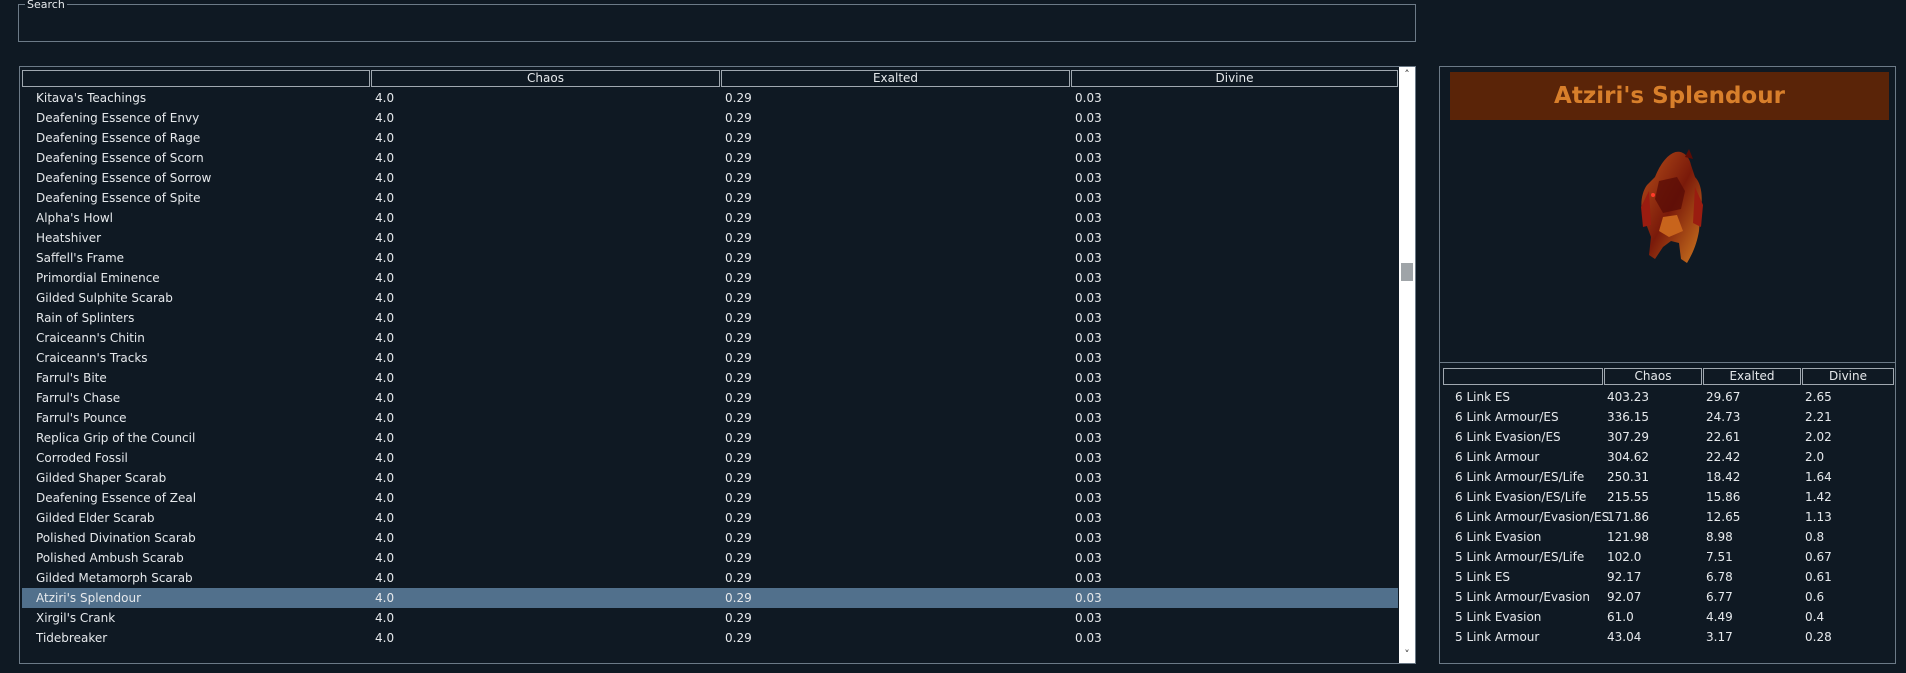 This screenshot has height=673, width=1906. I want to click on table-row: Farrul's Bite 4.0 0.29 0.03, so click(710, 378).